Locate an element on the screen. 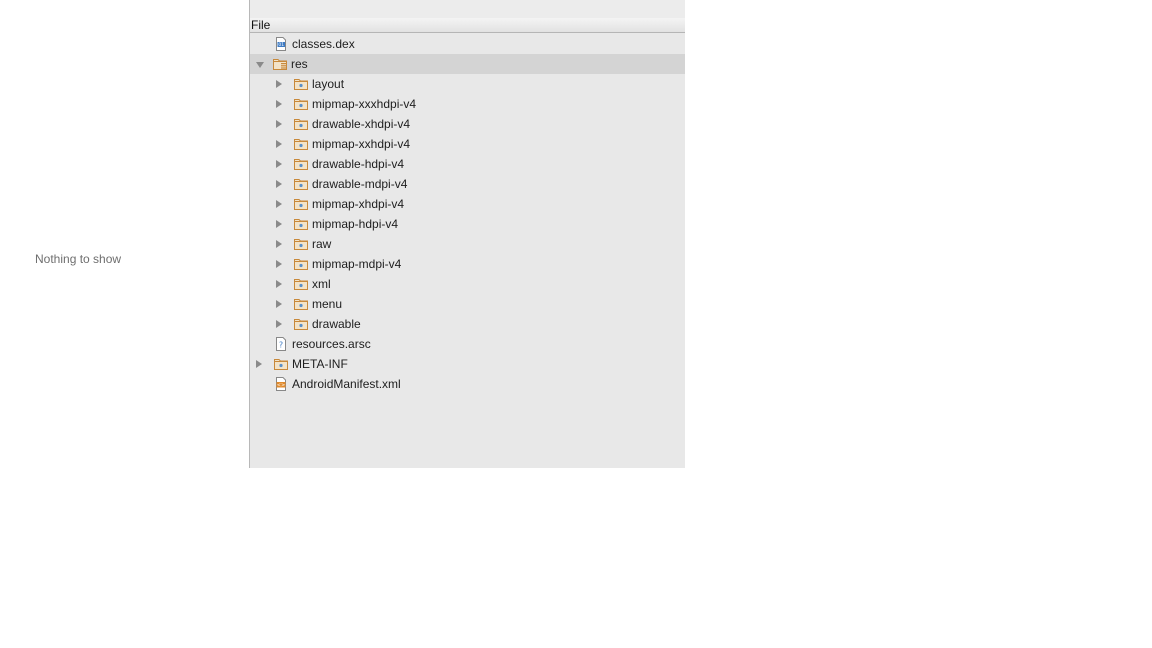  empty-state-text: Nothing to show is located at coordinates (78, 259).